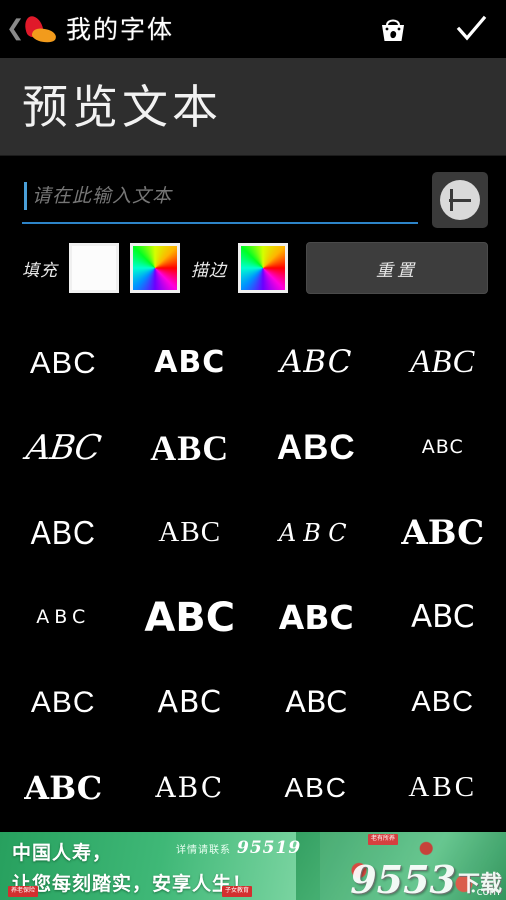 Image resolution: width=506 pixels, height=900 pixels. I want to click on plus-circle-icon, so click(460, 200).